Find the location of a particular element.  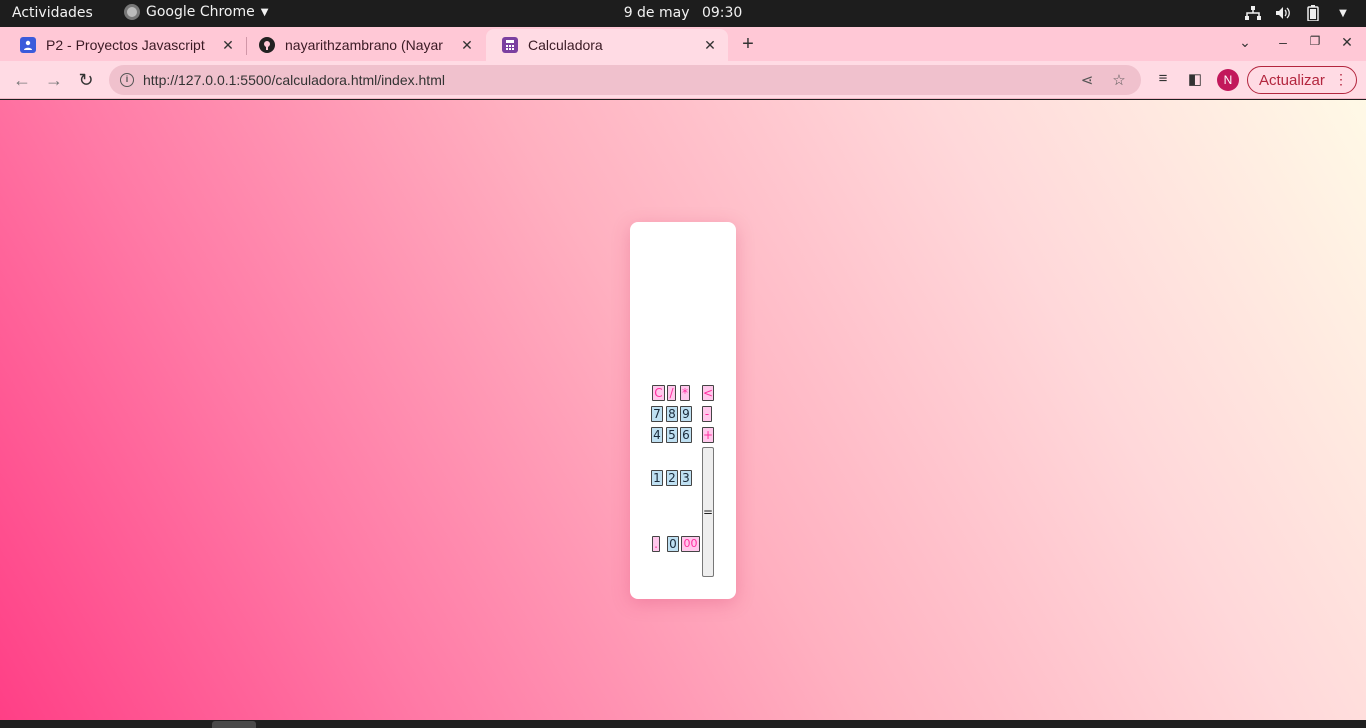

bottom-edge is located at coordinates (683, 724).